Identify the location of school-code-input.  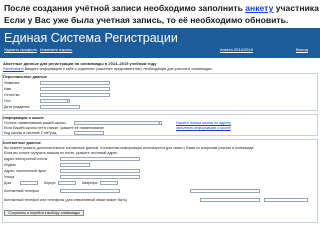
(89, 133).